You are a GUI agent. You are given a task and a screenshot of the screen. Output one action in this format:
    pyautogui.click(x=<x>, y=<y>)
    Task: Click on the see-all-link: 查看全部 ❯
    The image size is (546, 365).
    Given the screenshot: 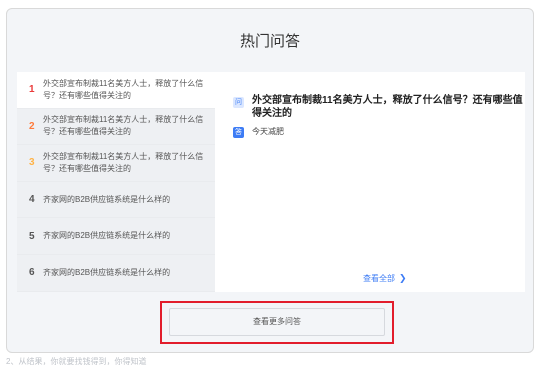 What is the action you would take?
    pyautogui.click(x=385, y=278)
    